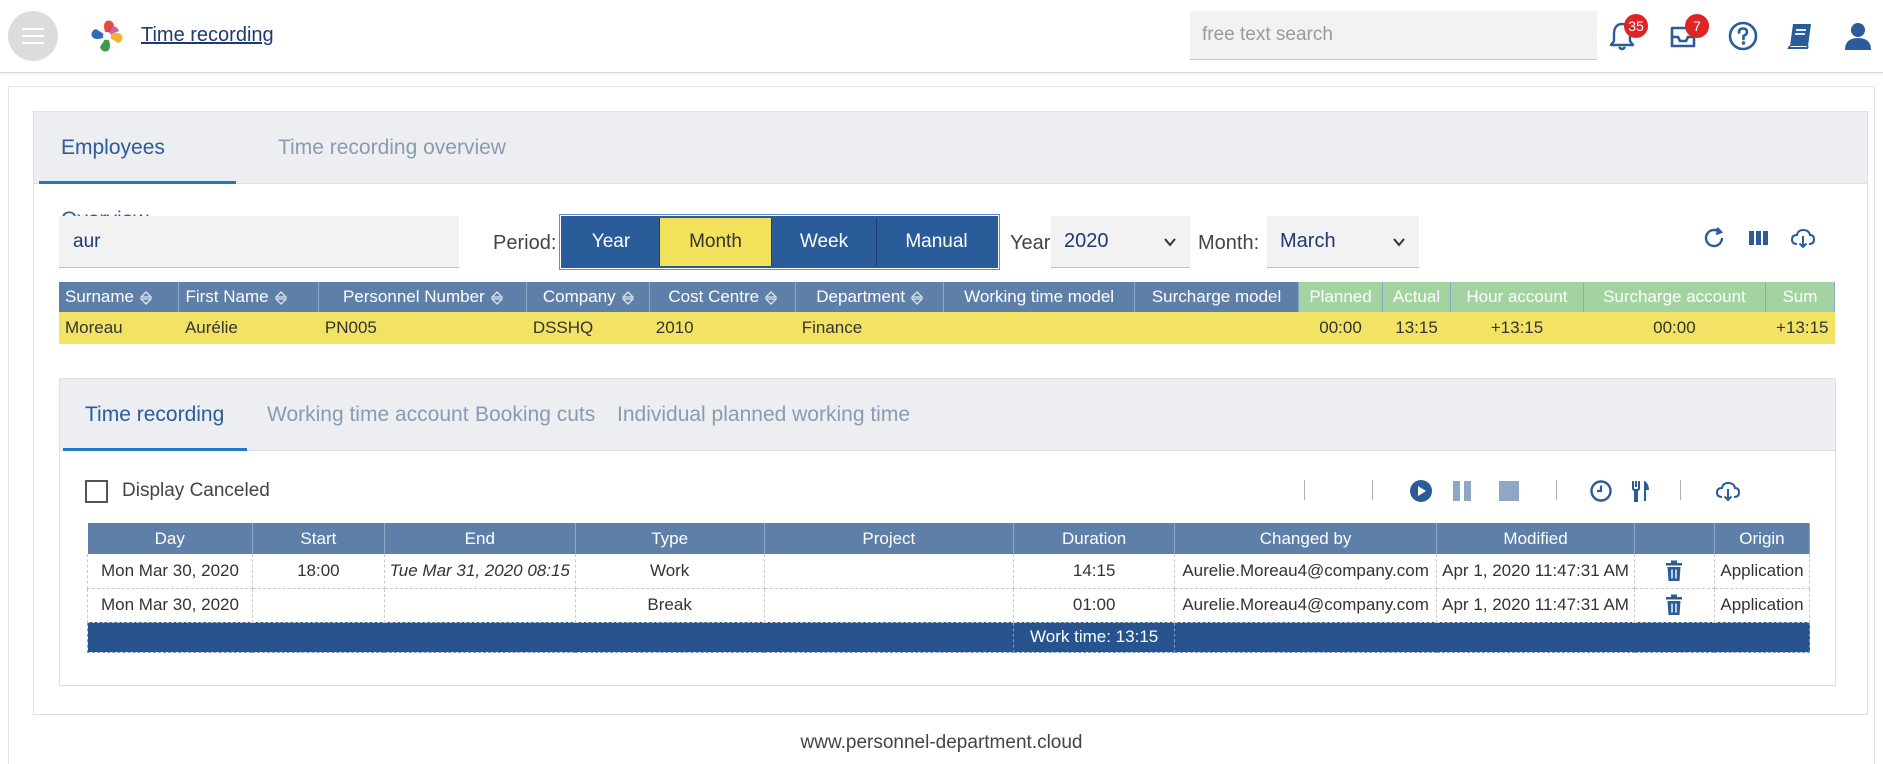  I want to click on col-type: Type, so click(670, 538).